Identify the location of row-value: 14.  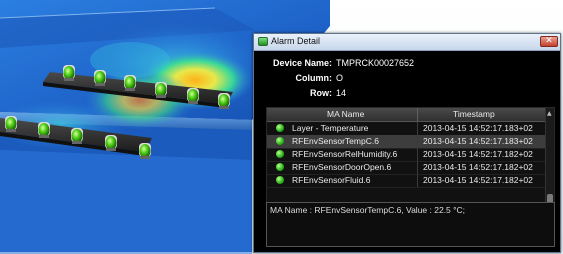
(341, 93).